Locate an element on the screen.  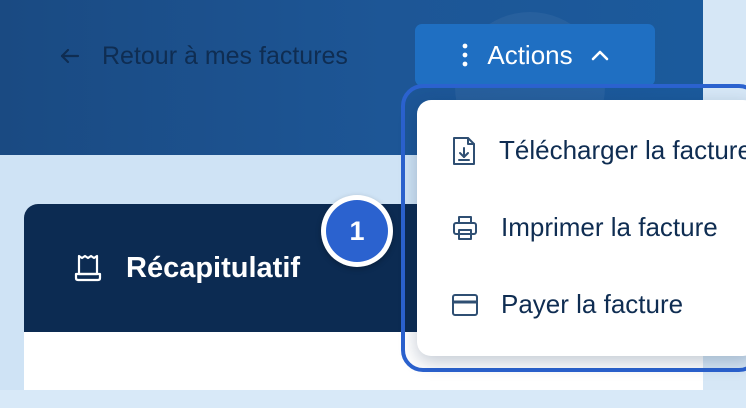
step-badge: 1 is located at coordinates (357, 231).